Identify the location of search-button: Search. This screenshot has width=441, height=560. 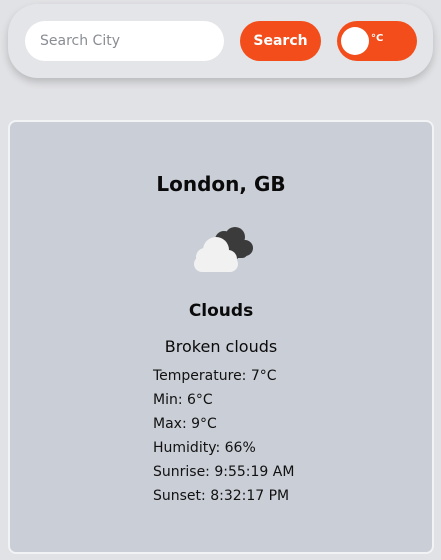
(280, 41).